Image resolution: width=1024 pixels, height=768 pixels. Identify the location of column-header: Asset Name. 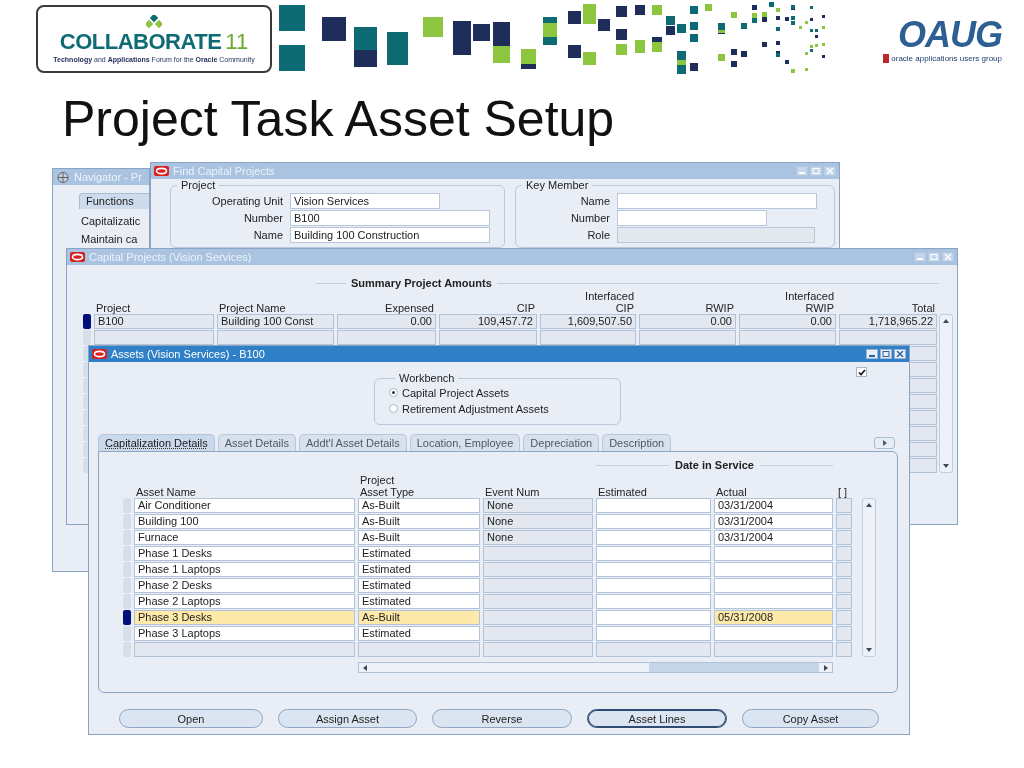
(166, 492).